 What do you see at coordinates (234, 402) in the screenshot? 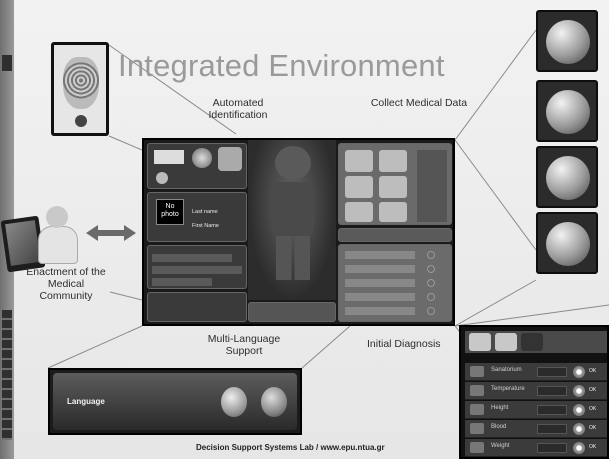
I see `language-flag-icon` at bounding box center [234, 402].